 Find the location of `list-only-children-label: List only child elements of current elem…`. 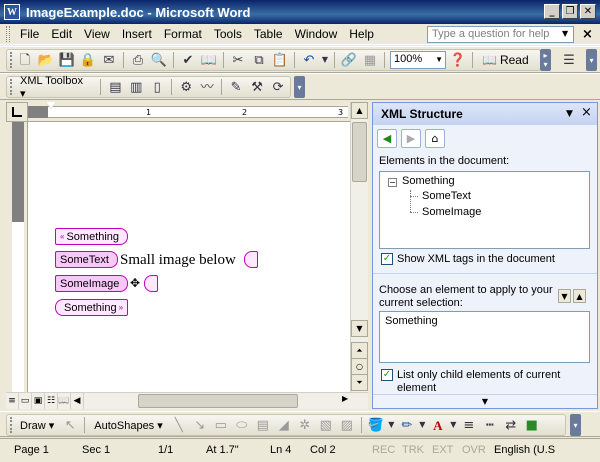

list-only-children-label: List only child elements of current elem… is located at coordinates (492, 382).